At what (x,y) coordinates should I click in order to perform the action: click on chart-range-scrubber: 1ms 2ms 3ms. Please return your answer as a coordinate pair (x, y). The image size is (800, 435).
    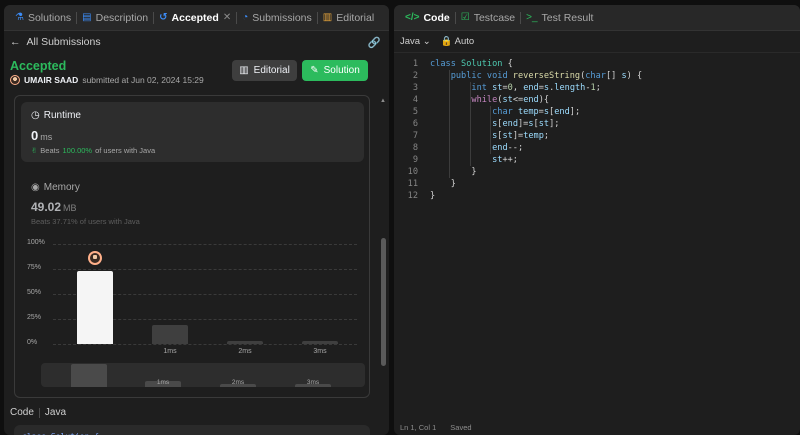
    Looking at the image, I should click on (203, 375).